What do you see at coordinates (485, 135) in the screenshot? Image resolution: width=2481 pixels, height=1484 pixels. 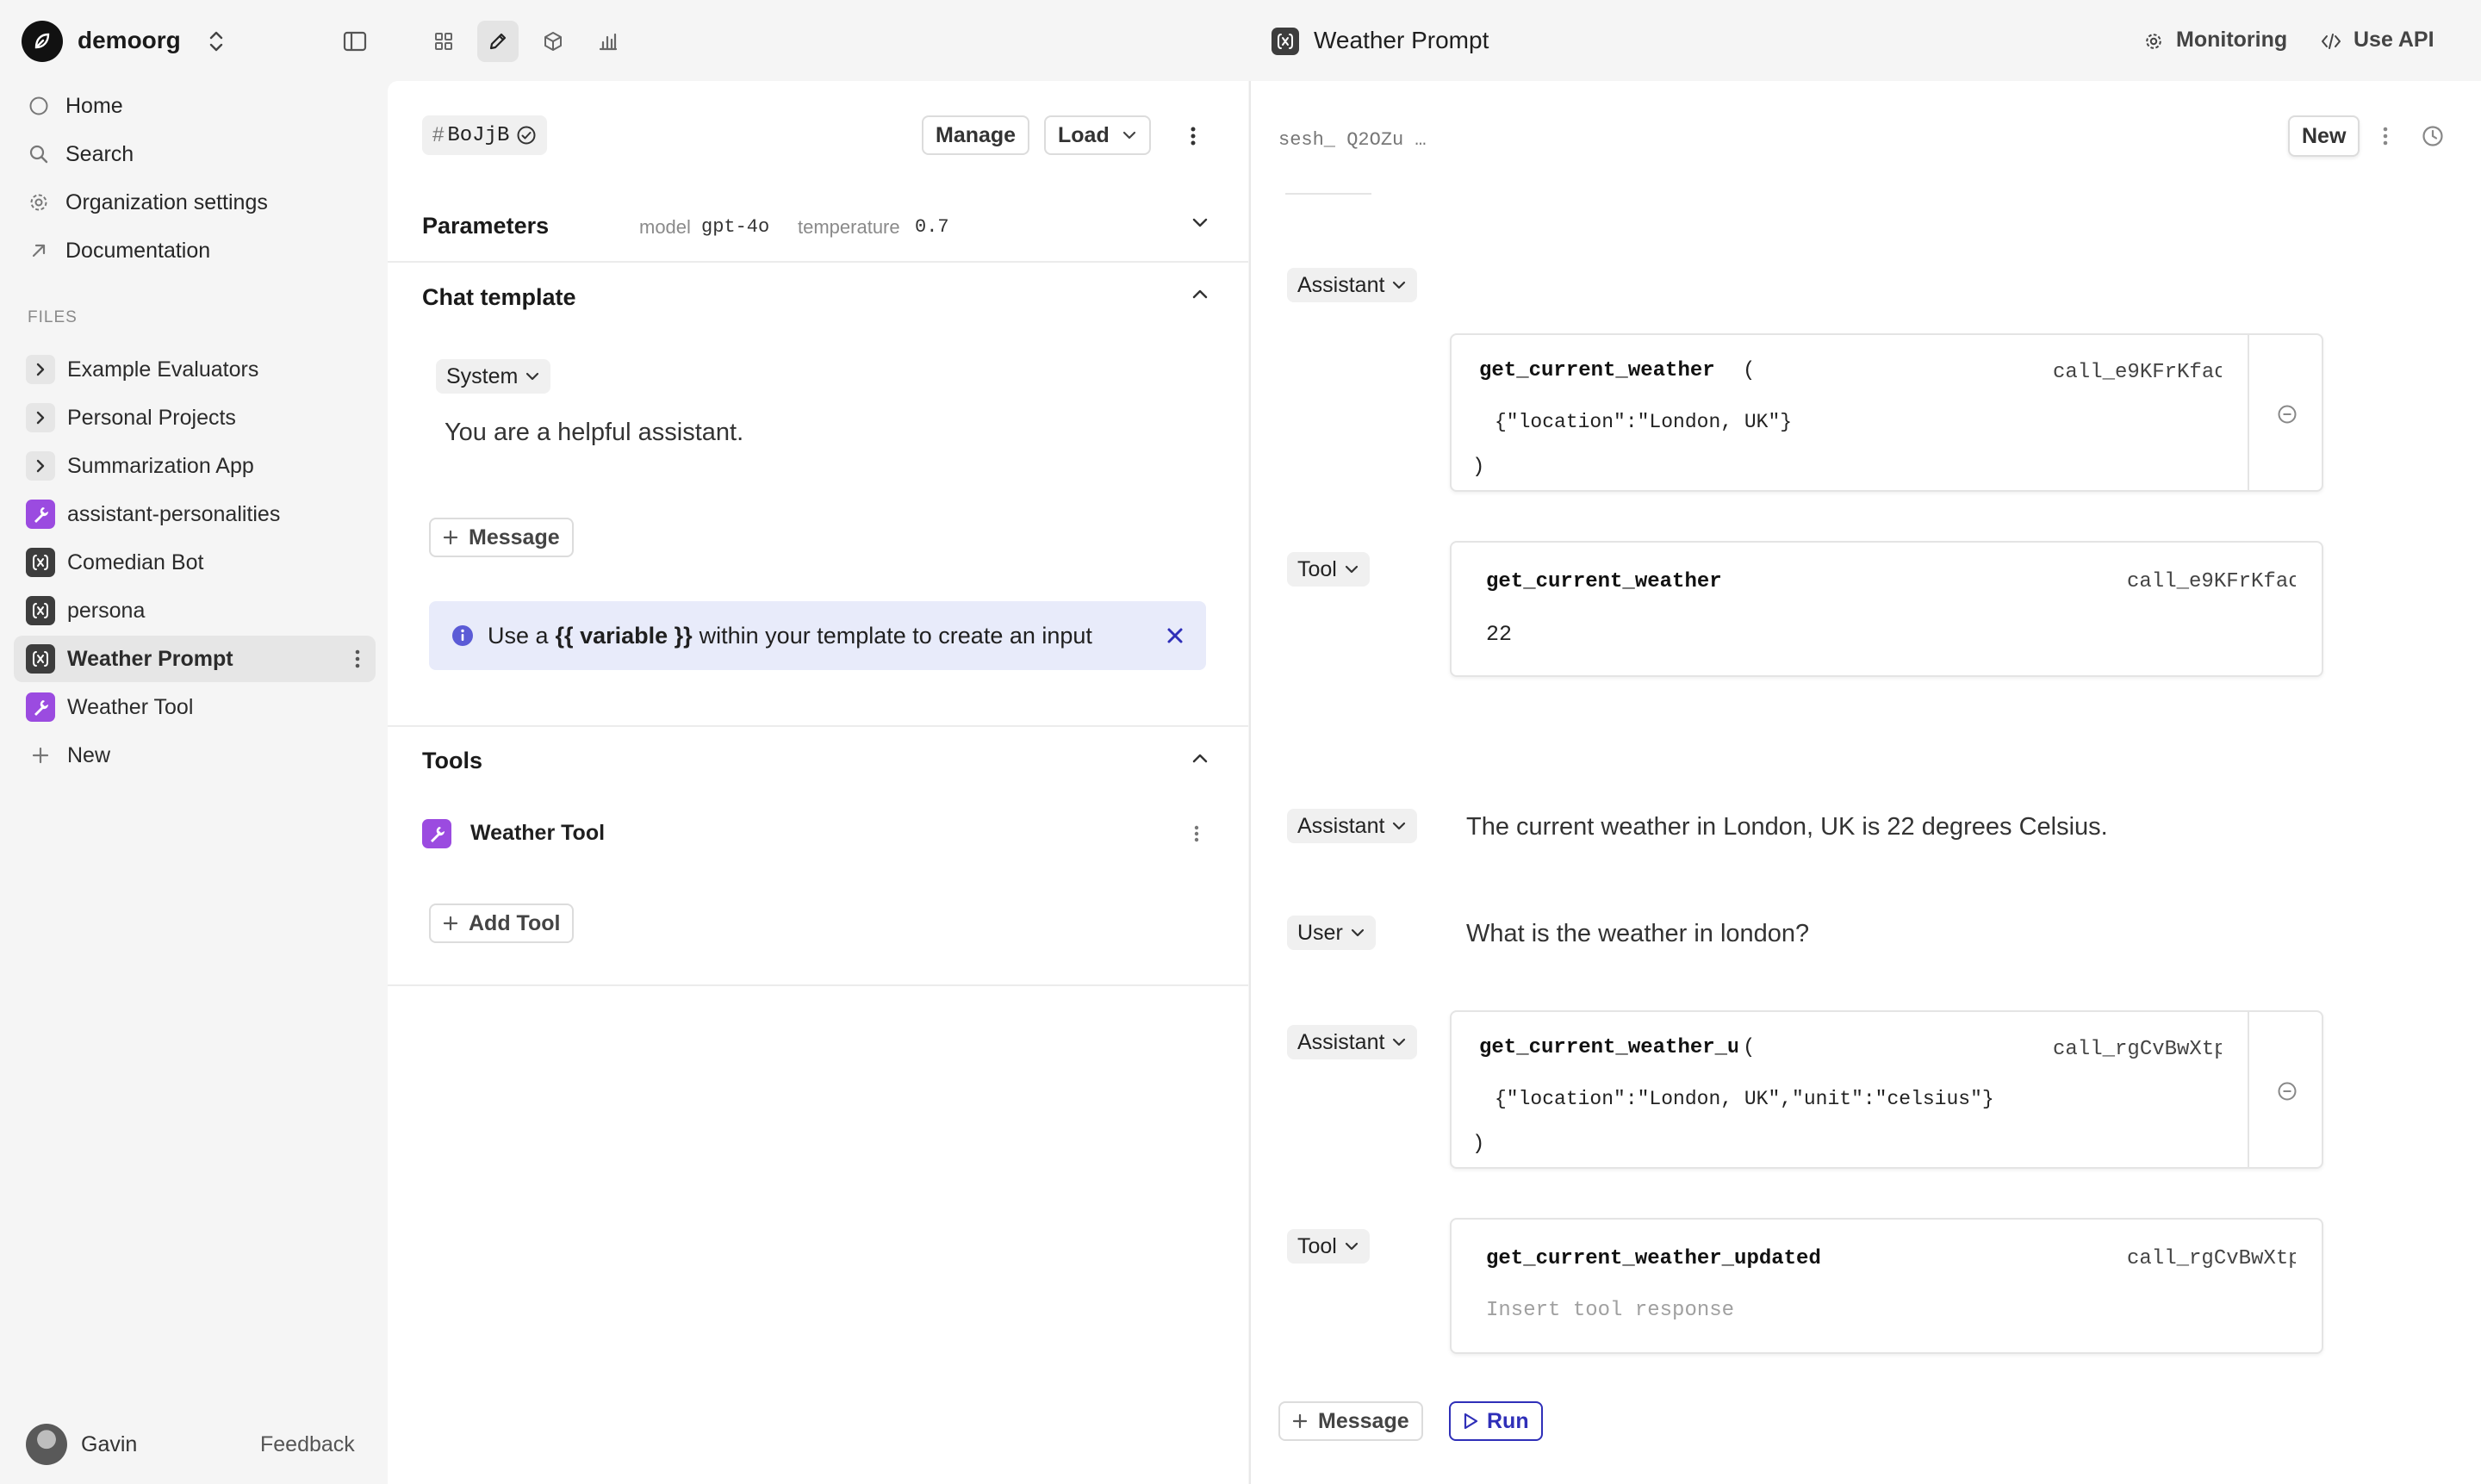 I see `version-tag: # BoJjB` at bounding box center [485, 135].